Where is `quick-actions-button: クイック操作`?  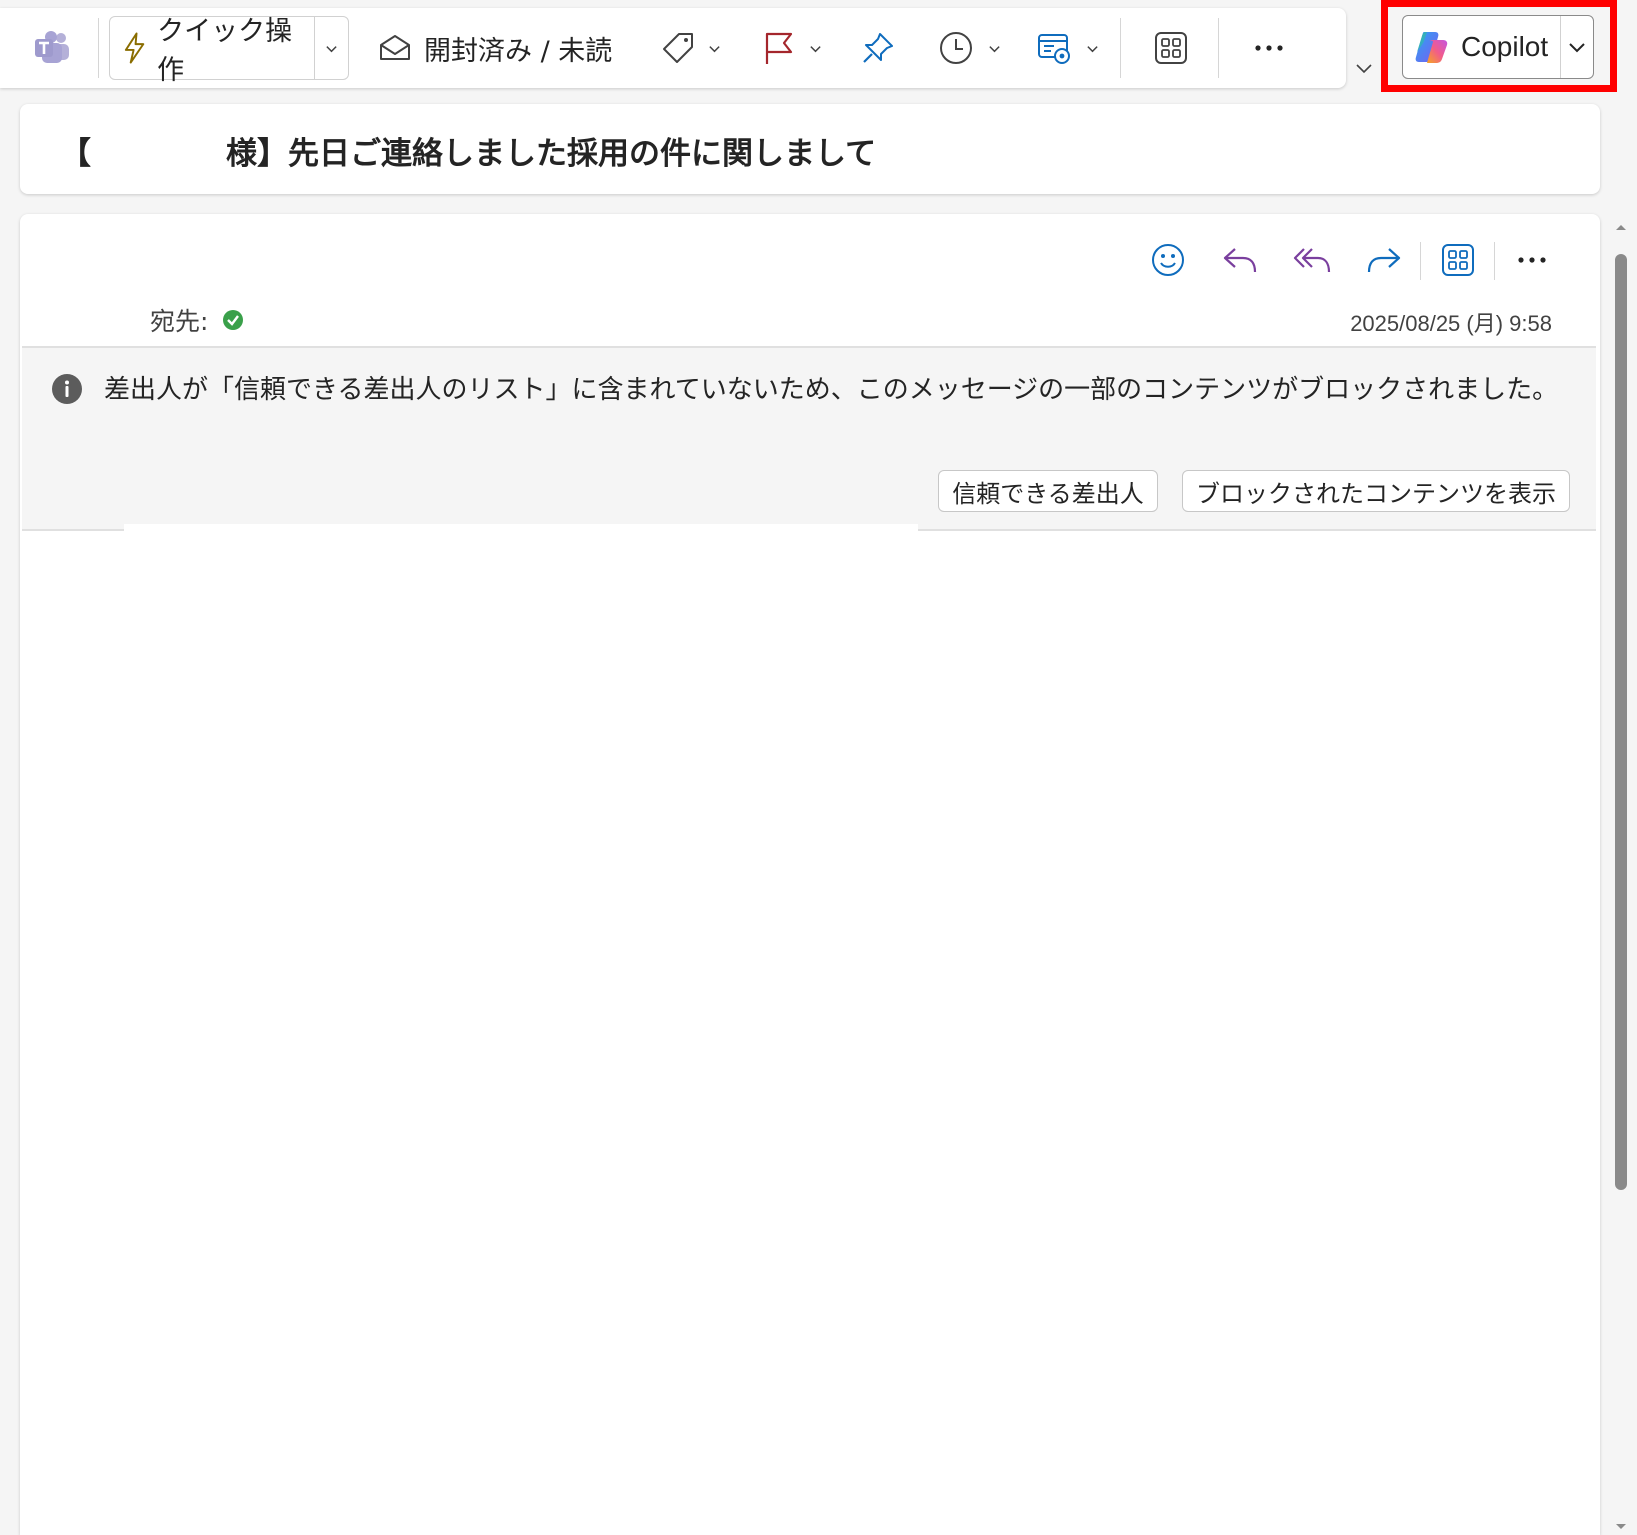
quick-actions-button: クイック操作 is located at coordinates (212, 51).